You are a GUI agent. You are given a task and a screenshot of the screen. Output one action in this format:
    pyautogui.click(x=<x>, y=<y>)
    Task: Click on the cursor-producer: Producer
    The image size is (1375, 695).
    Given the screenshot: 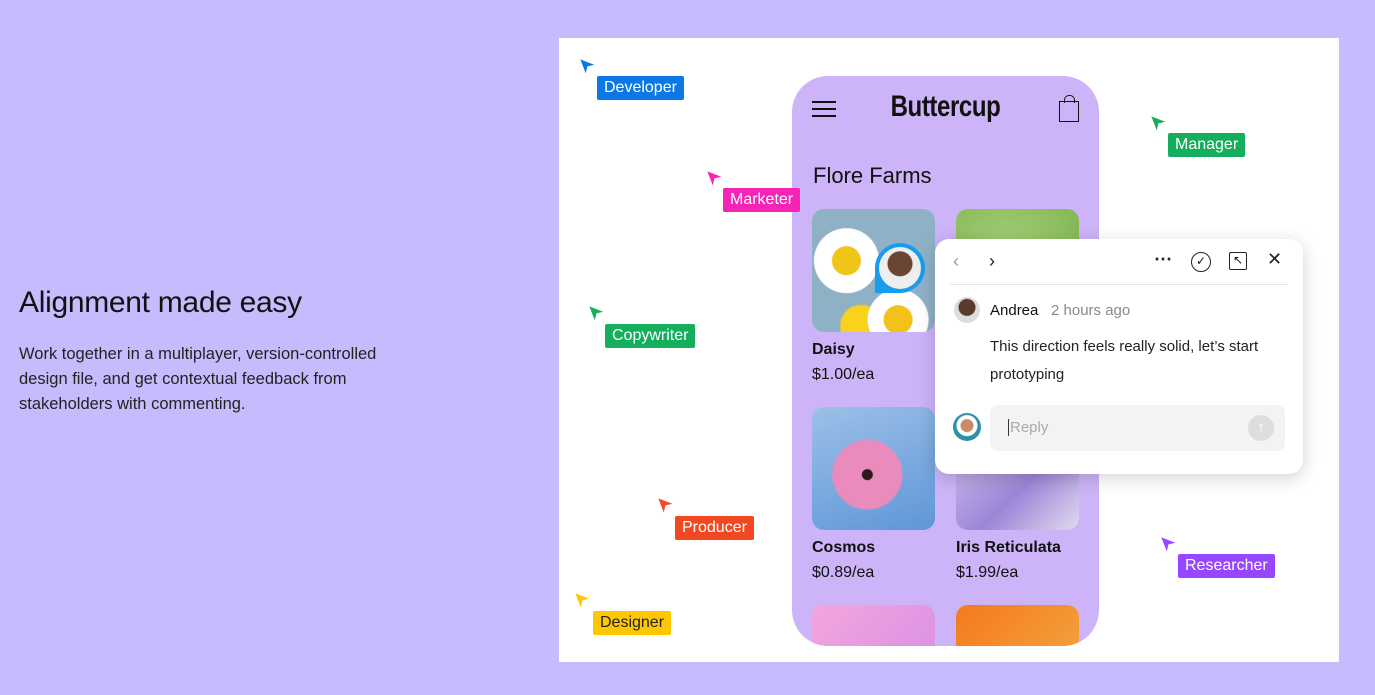 What is the action you would take?
    pyautogui.click(x=704, y=517)
    